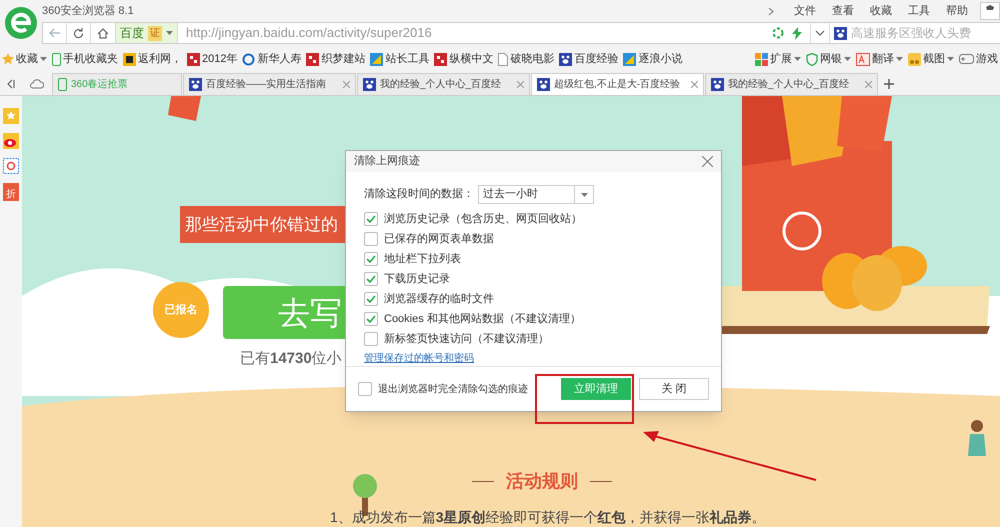 This screenshot has width=1000, height=527. What do you see at coordinates (466, 339) in the screenshot?
I see `option-label: 新标签页快速访问（不建议清理）` at bounding box center [466, 339].